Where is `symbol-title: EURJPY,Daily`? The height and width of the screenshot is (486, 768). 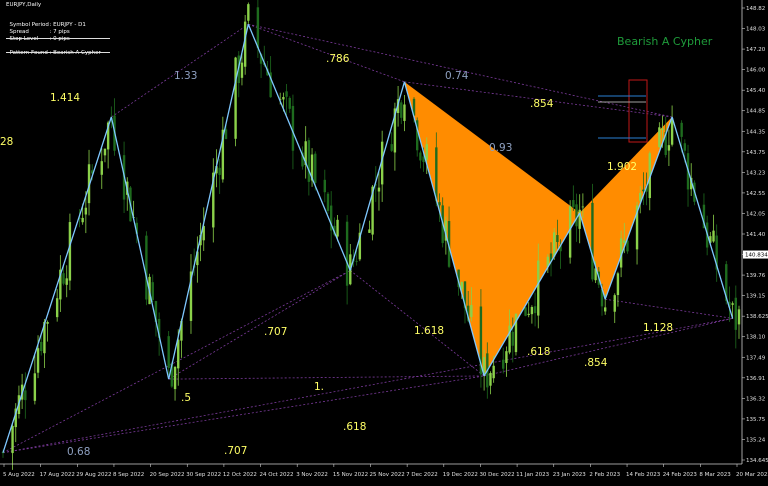
symbol-title: EURJPY,Daily is located at coordinates (24, 5).